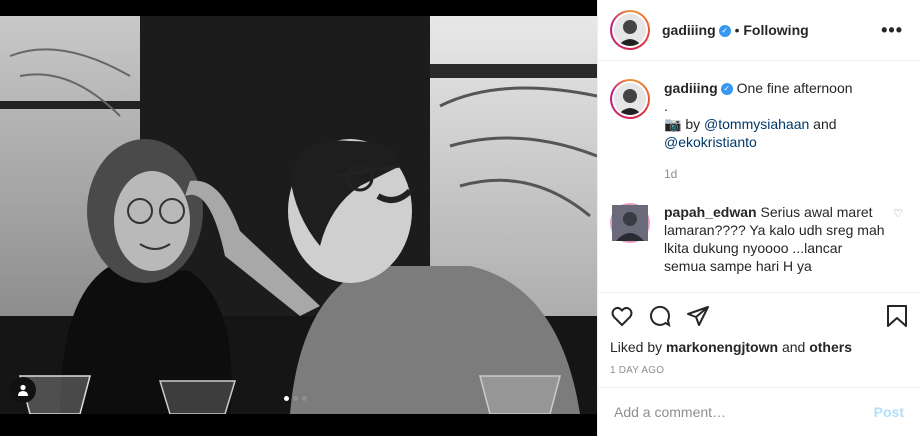 Image resolution: width=919 pixels, height=436 pixels. What do you see at coordinates (671, 174) in the screenshot?
I see `caption-age: 1d` at bounding box center [671, 174].